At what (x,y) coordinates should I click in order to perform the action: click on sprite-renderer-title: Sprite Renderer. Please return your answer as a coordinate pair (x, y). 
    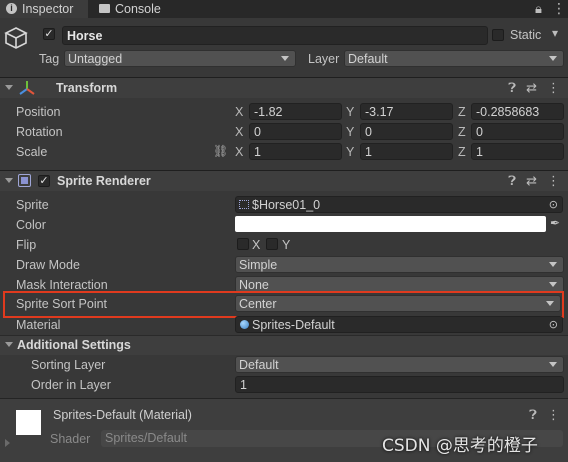
    Looking at the image, I should click on (104, 181).